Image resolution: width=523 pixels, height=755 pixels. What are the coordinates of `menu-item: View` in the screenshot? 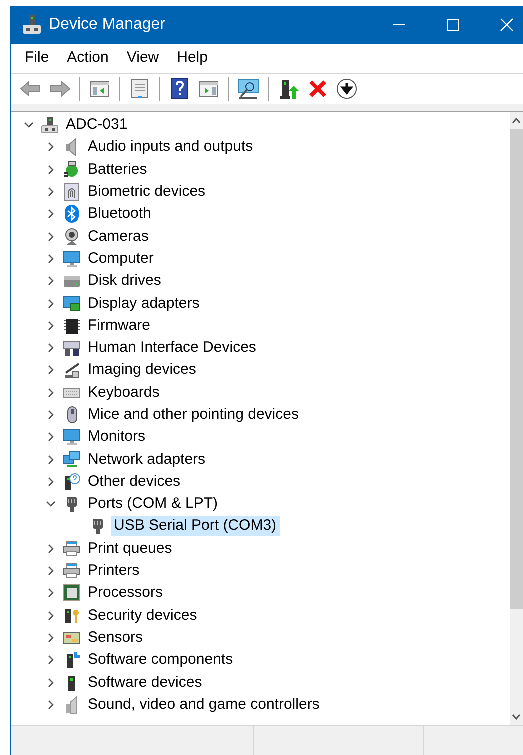 It's located at (143, 58).